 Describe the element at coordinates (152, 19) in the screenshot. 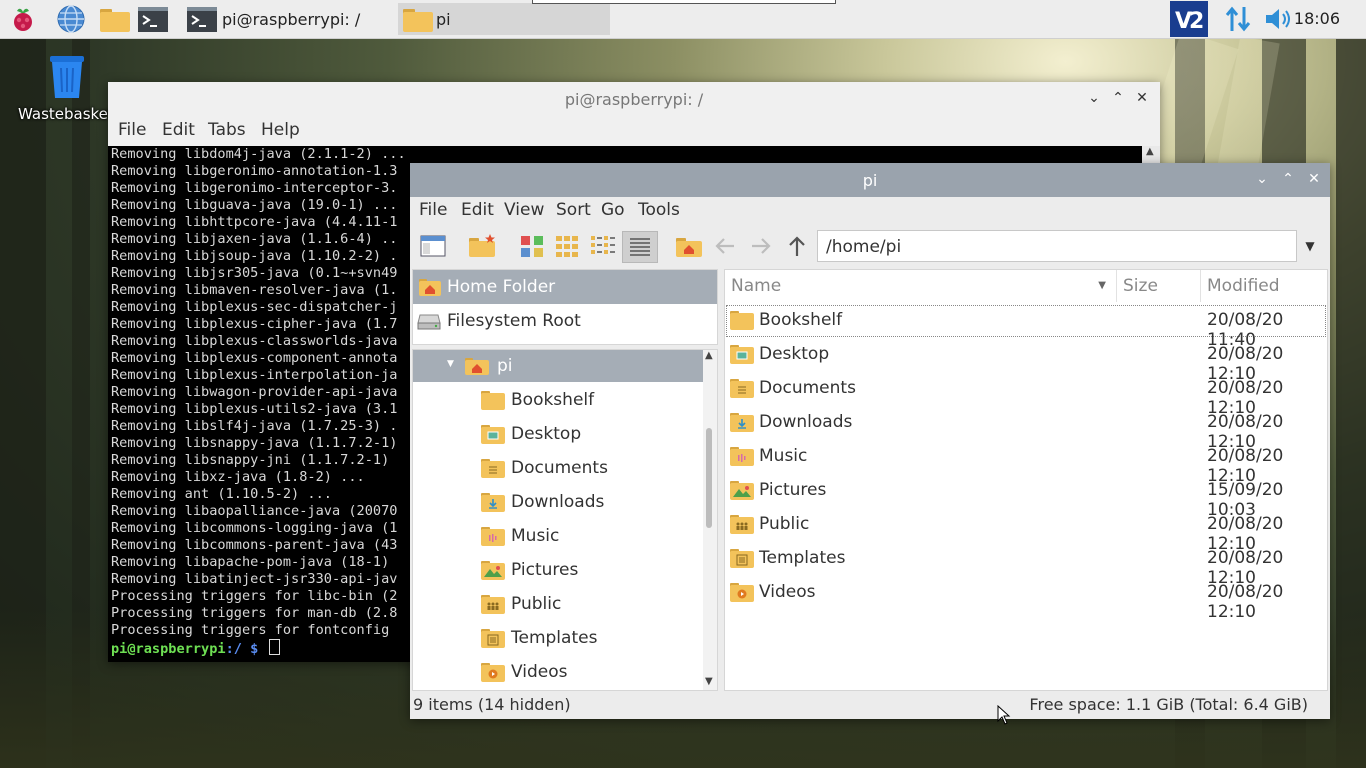

I see `terminal-launcher-icon` at that location.